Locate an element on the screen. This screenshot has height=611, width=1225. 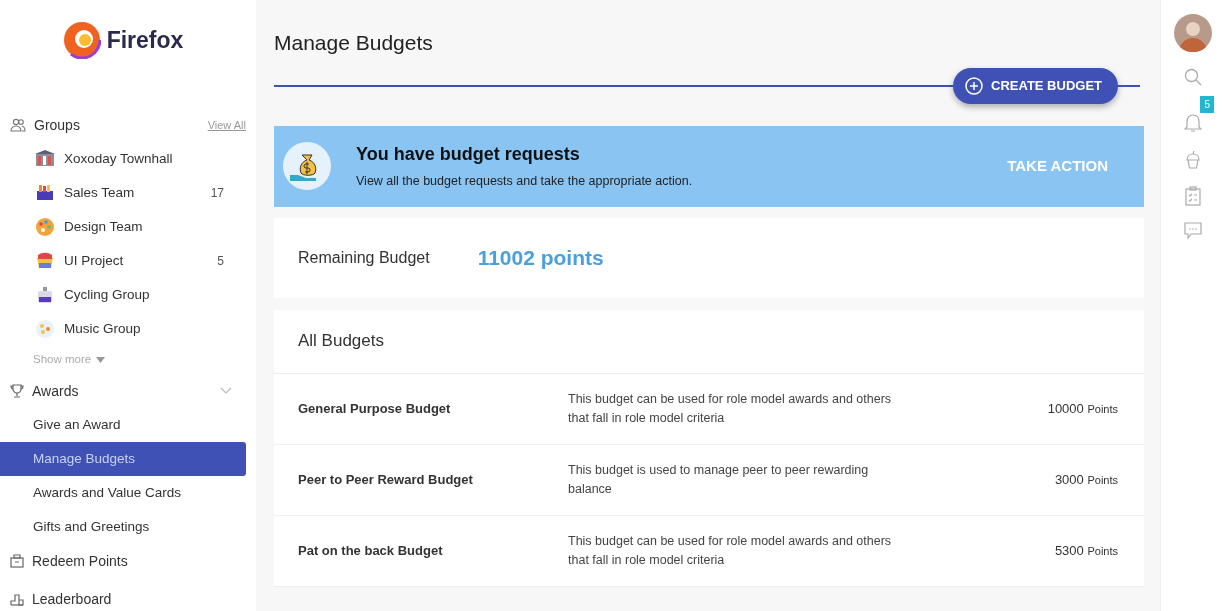
group-item: UI Project 5 is located at coordinates (123, 261).